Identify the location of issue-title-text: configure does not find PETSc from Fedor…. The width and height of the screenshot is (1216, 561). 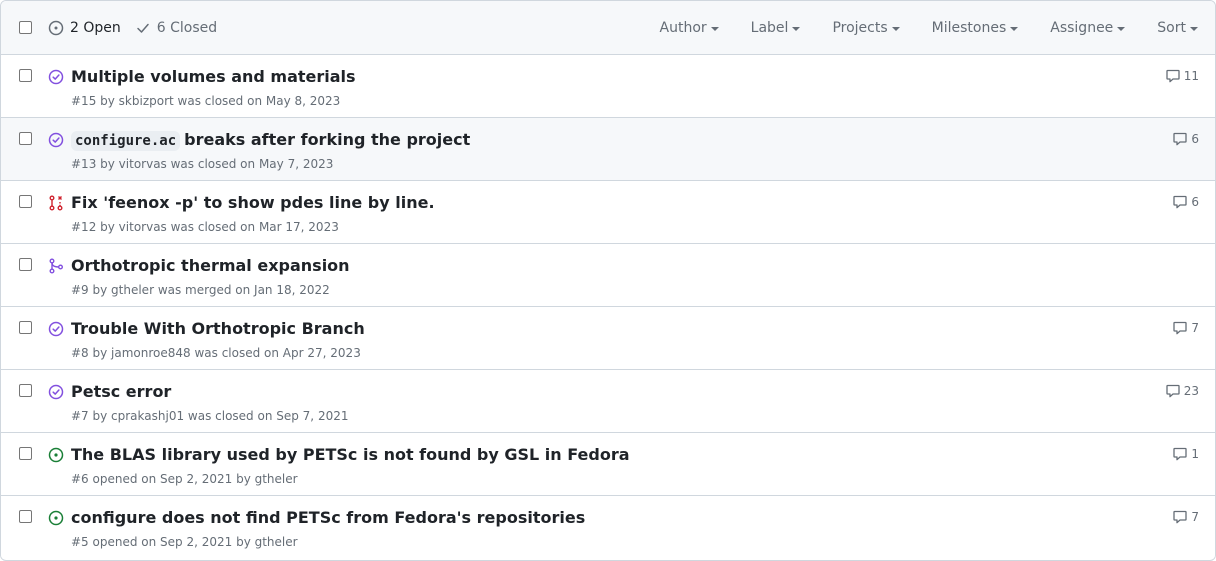
(328, 517).